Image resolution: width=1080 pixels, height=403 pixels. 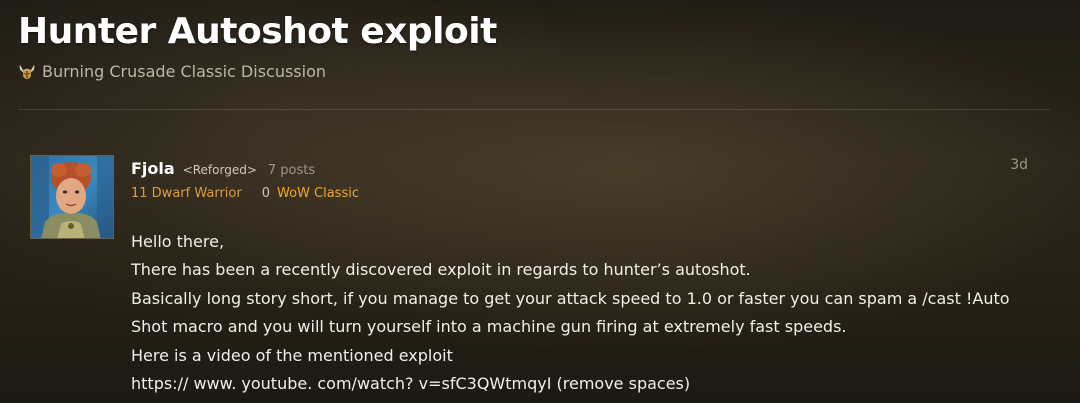 I want to click on author-post-count: 7 posts, so click(x=291, y=170).